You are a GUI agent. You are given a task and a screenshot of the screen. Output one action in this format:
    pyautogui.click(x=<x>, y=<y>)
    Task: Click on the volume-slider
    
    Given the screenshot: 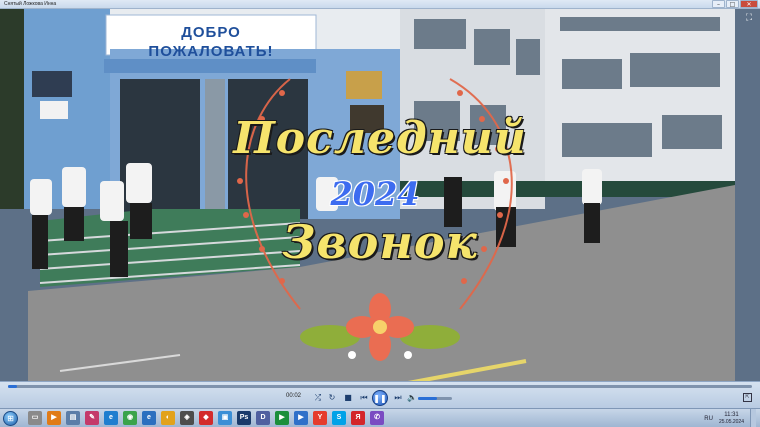 What is the action you would take?
    pyautogui.click(x=435, y=398)
    